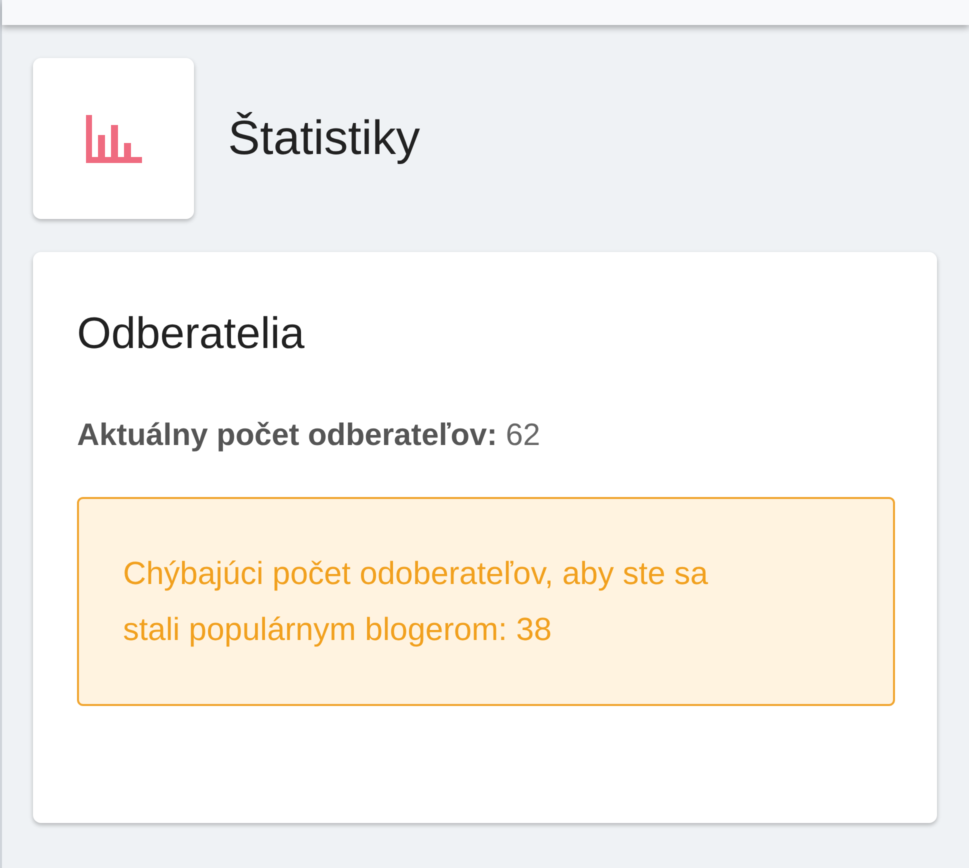 The width and height of the screenshot is (969, 868). Describe the element at coordinates (324, 138) in the screenshot. I see `page-title: Štatistiky` at that location.